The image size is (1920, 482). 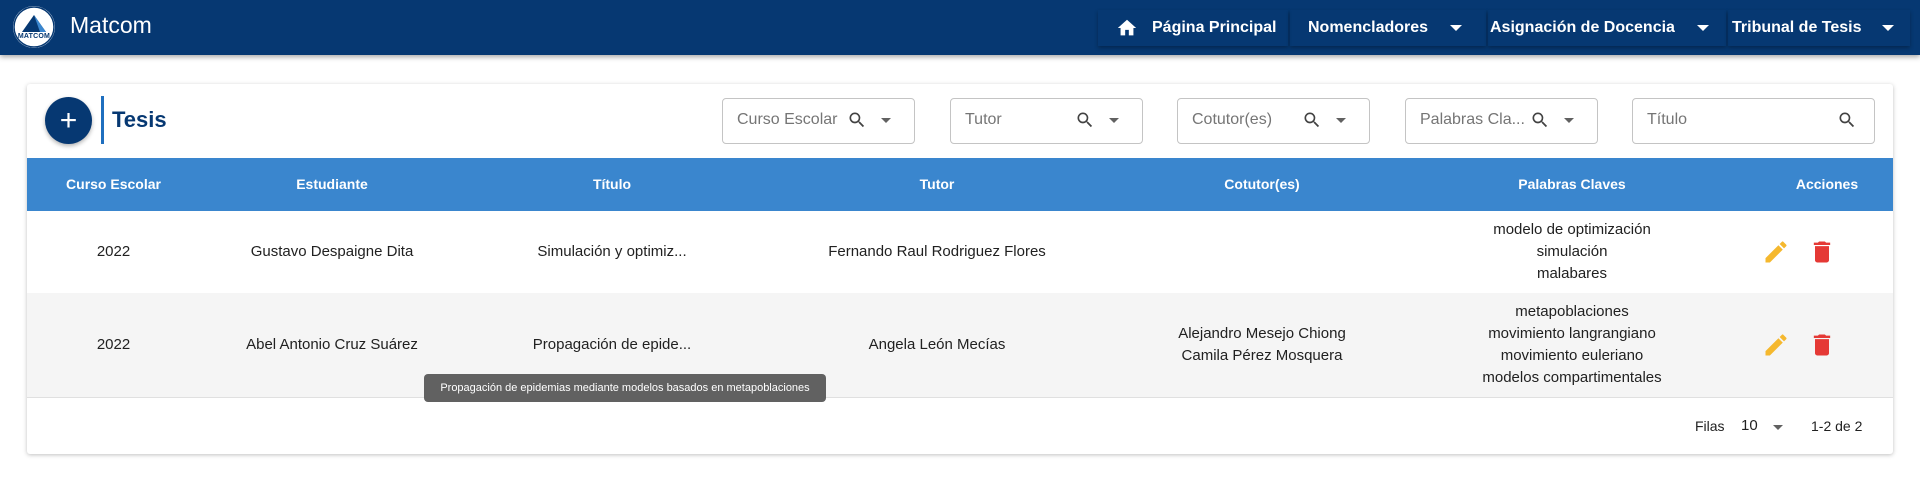 I want to click on column-header-curso-escolar: Curso Escolar, so click(x=113, y=184).